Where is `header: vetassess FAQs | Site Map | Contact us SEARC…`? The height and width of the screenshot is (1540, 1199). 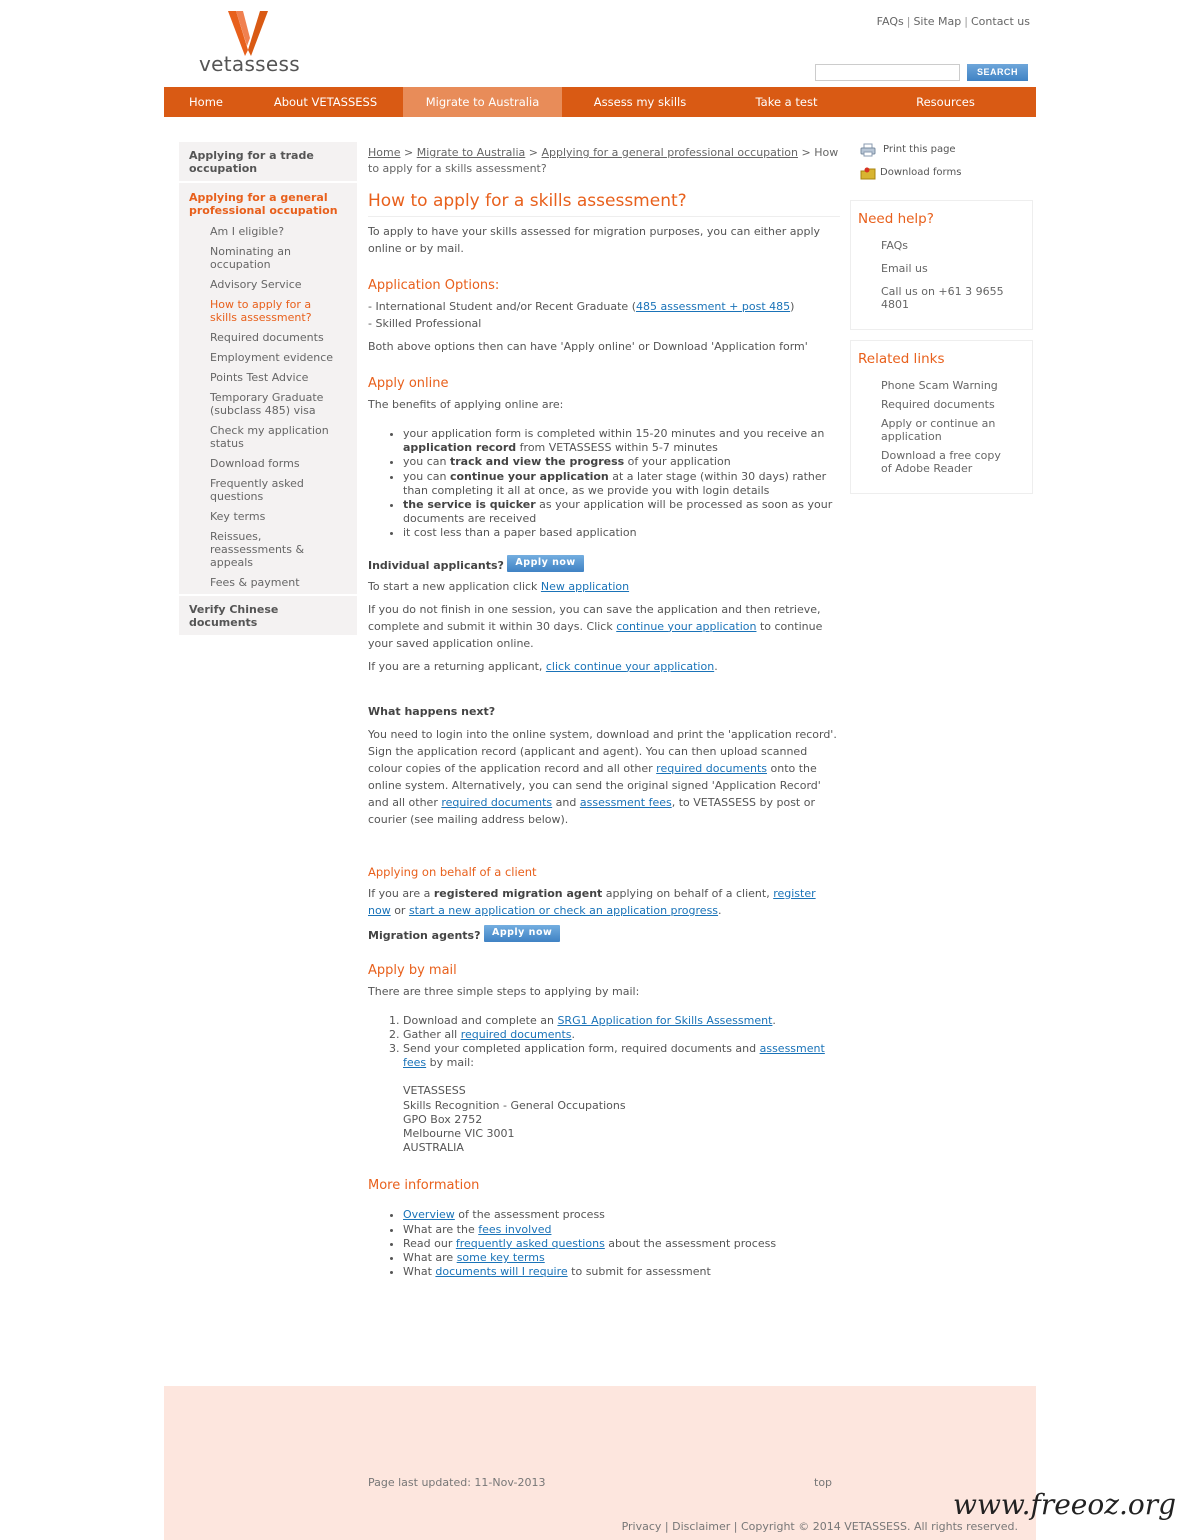 header: vetassess FAQs | Site Map | Contact us SEARC… is located at coordinates (600, 43).